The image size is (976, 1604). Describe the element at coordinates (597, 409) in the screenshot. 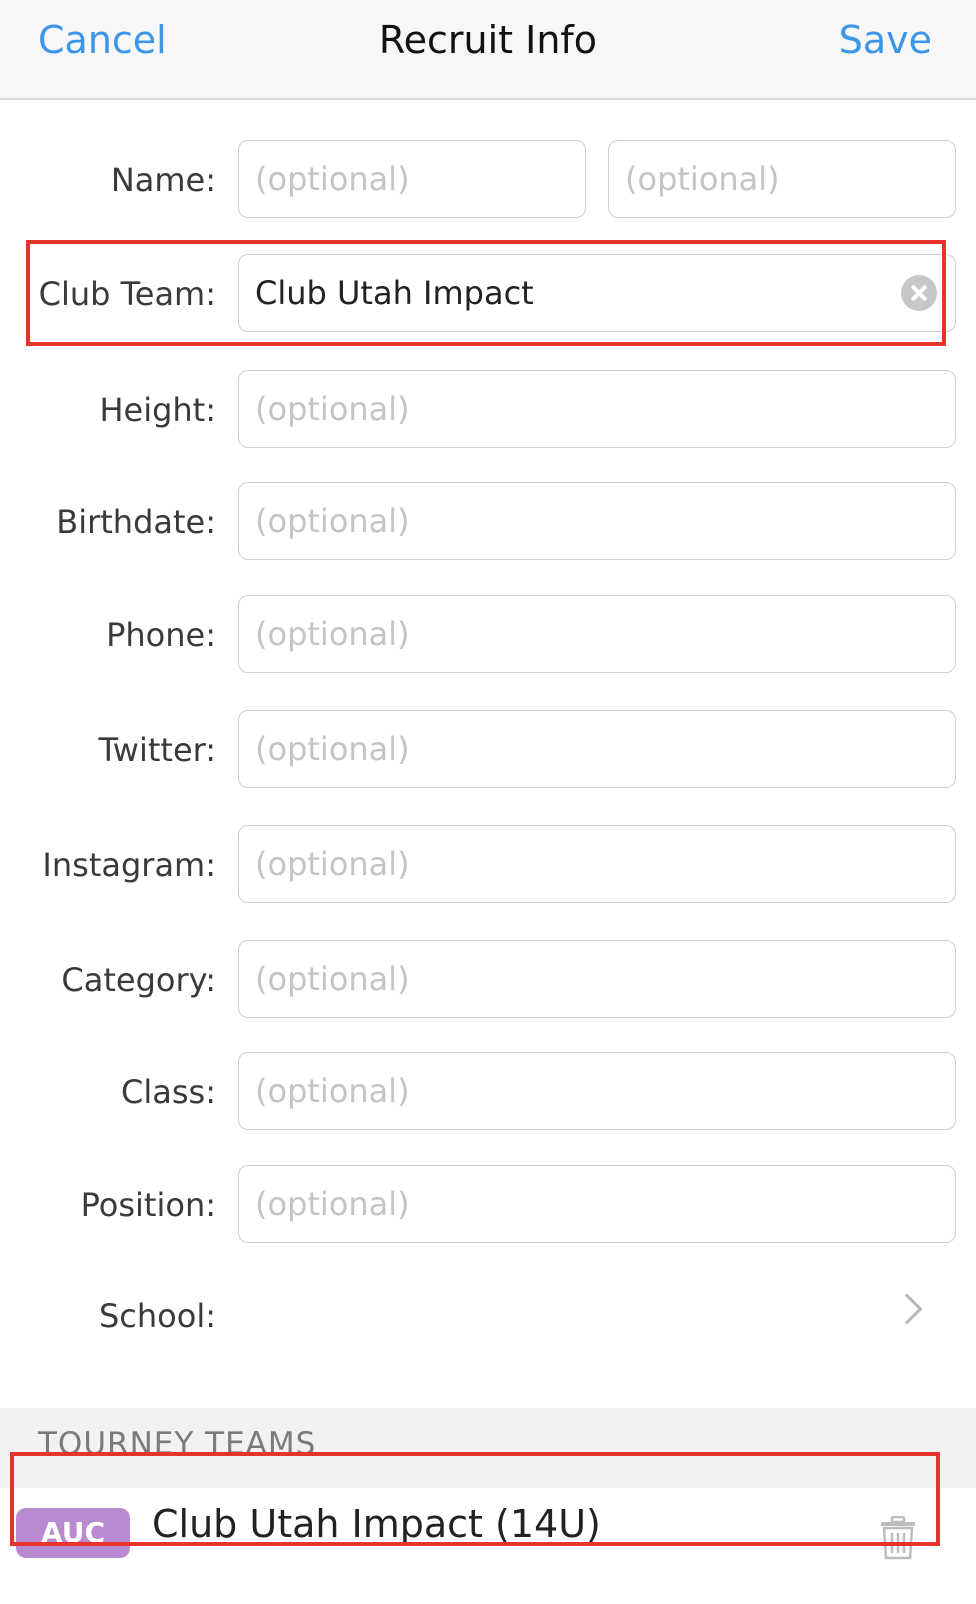

I see `height-input: (optional)` at that location.